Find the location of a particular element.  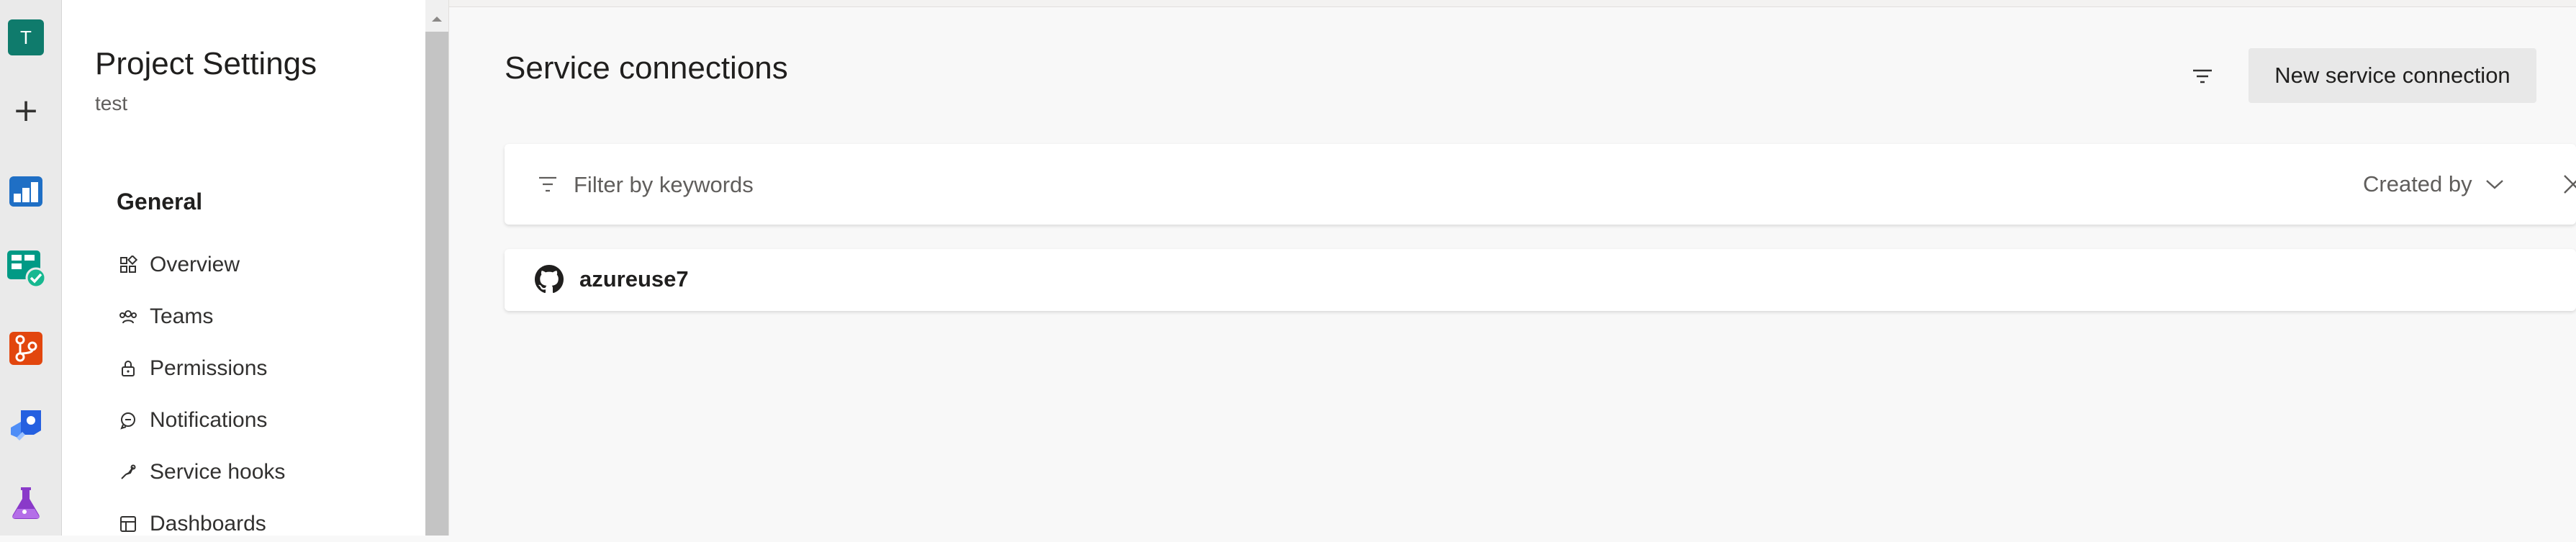

nav-item-overview: Overview is located at coordinates (178, 265).